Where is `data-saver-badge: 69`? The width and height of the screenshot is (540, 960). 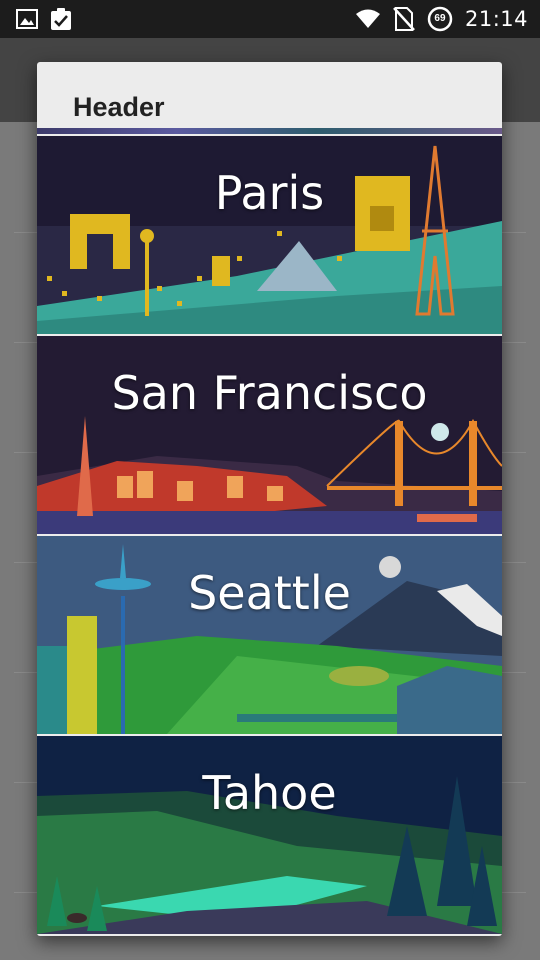 data-saver-badge: 69 is located at coordinates (440, 18).